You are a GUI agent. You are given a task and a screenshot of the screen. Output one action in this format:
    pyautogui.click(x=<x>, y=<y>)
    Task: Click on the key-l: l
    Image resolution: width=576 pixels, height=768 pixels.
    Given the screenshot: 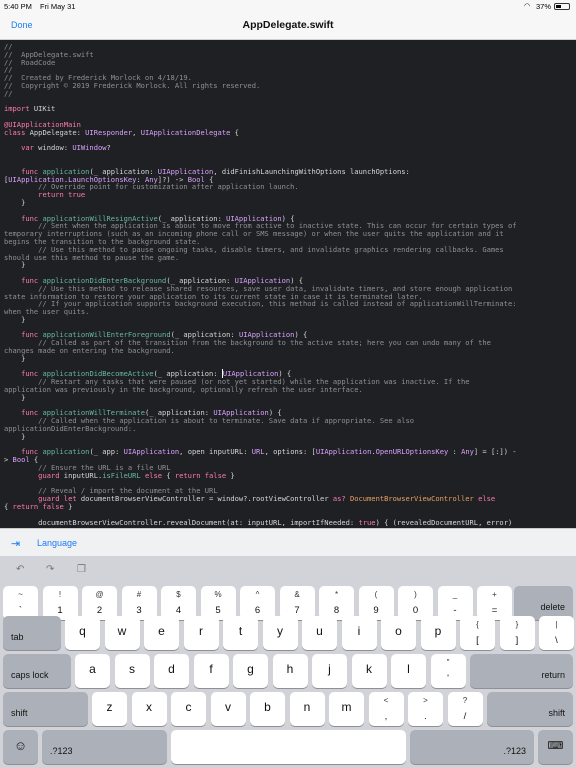 What is the action you would take?
    pyautogui.click(x=408, y=671)
    